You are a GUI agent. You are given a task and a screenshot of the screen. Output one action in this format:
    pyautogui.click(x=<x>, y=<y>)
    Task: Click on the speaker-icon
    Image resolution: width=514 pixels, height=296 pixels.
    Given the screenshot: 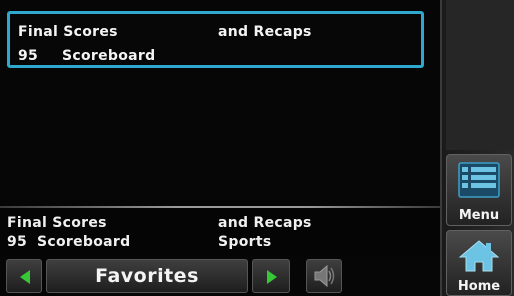 What is the action you would take?
    pyautogui.click(x=324, y=276)
    